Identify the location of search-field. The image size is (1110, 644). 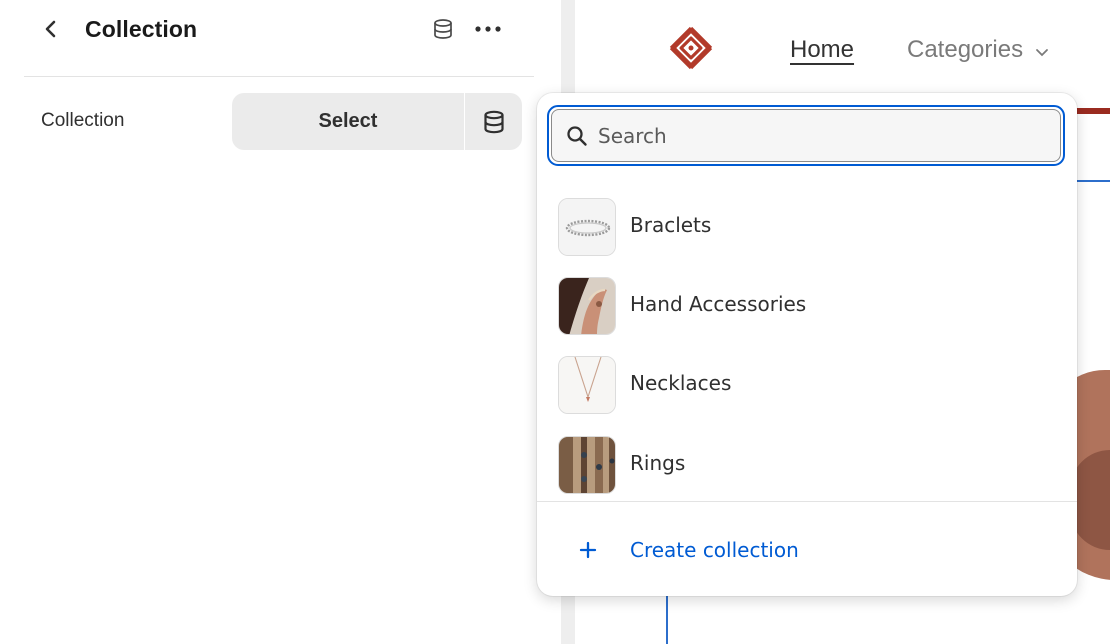
(806, 135).